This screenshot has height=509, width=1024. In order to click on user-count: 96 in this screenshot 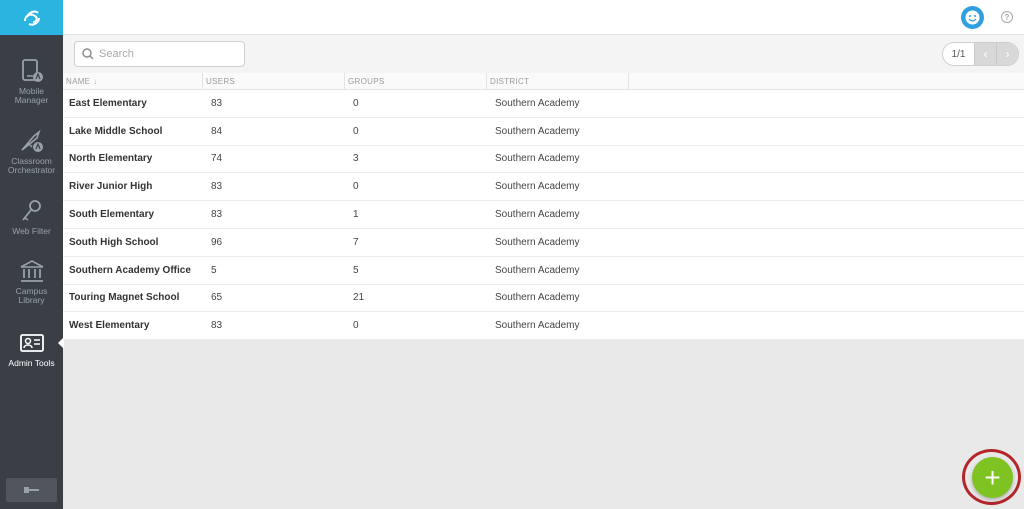, I will do `click(217, 242)`.